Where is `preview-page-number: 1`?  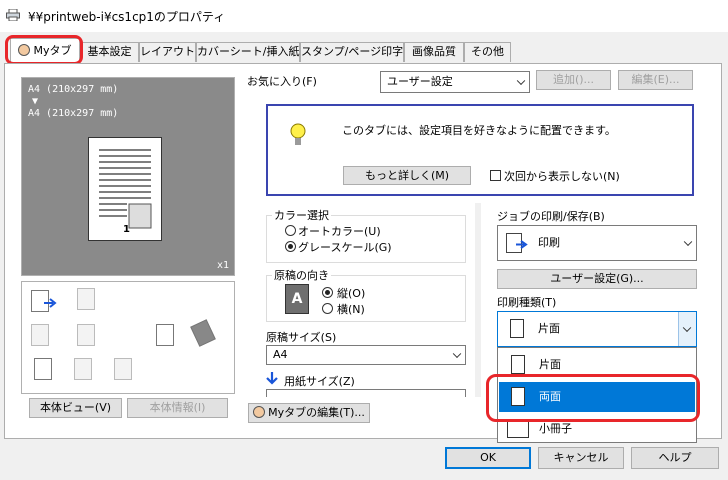 preview-page-number: 1 is located at coordinates (126, 229).